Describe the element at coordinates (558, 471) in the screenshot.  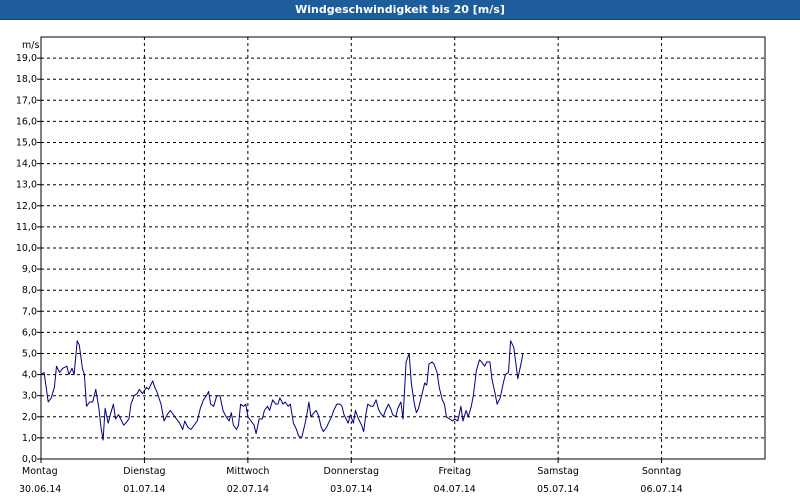
I see `x-tick-day-label: Samstag` at that location.